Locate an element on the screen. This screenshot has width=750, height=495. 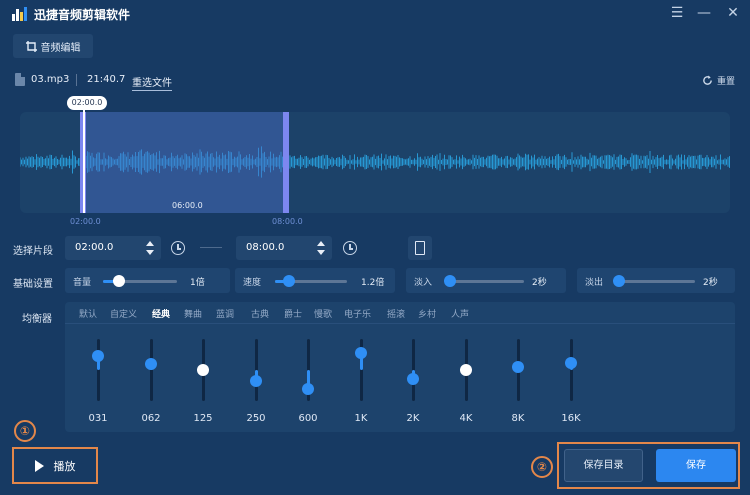
fade-out-value: 2秒 is located at coordinates (710, 283).